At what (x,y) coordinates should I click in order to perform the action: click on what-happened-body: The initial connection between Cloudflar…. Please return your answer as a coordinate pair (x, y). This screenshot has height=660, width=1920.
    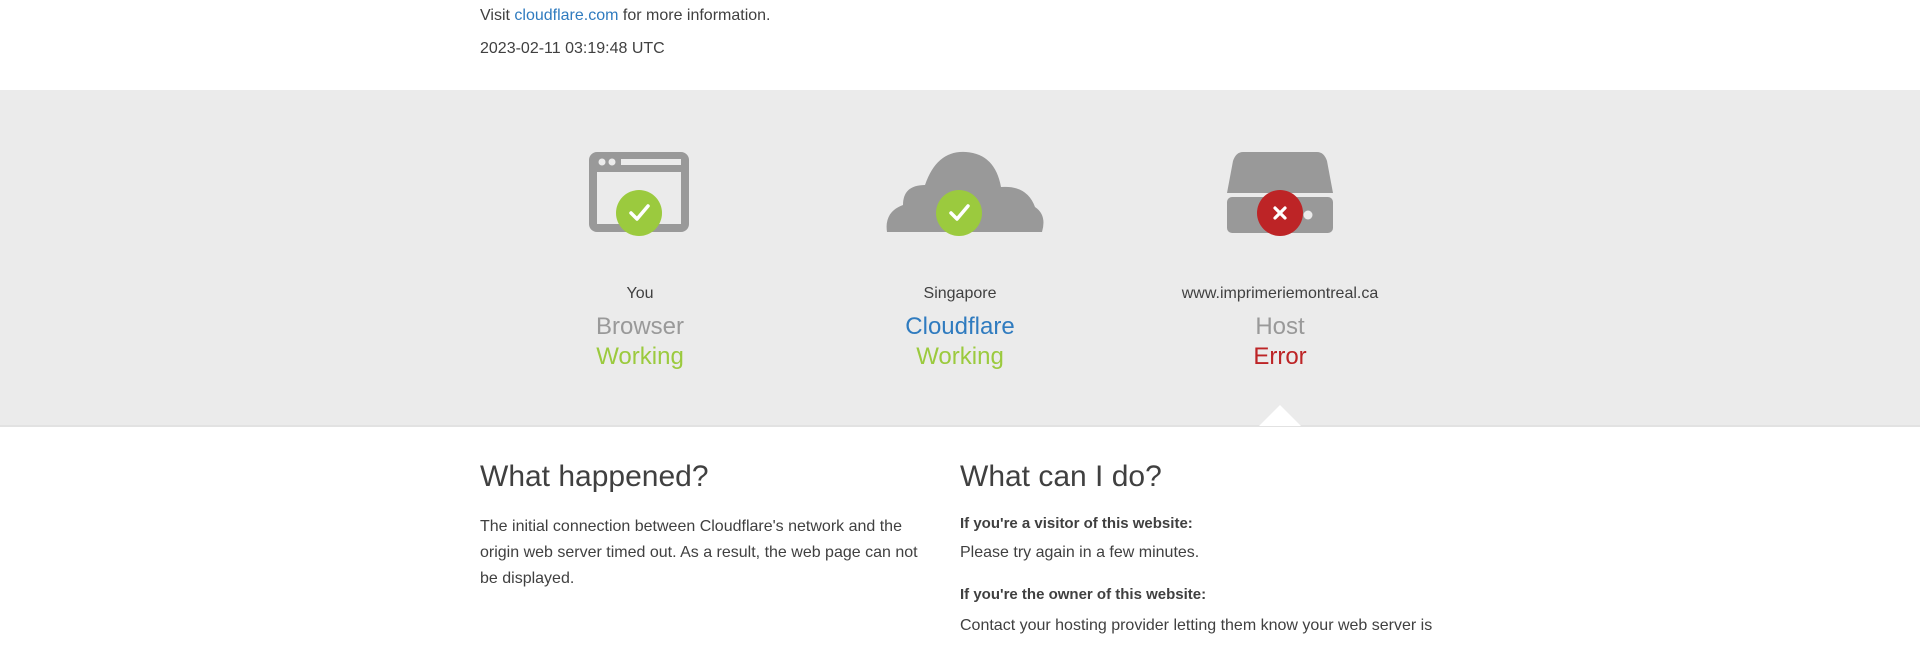
    Looking at the image, I should click on (699, 552).